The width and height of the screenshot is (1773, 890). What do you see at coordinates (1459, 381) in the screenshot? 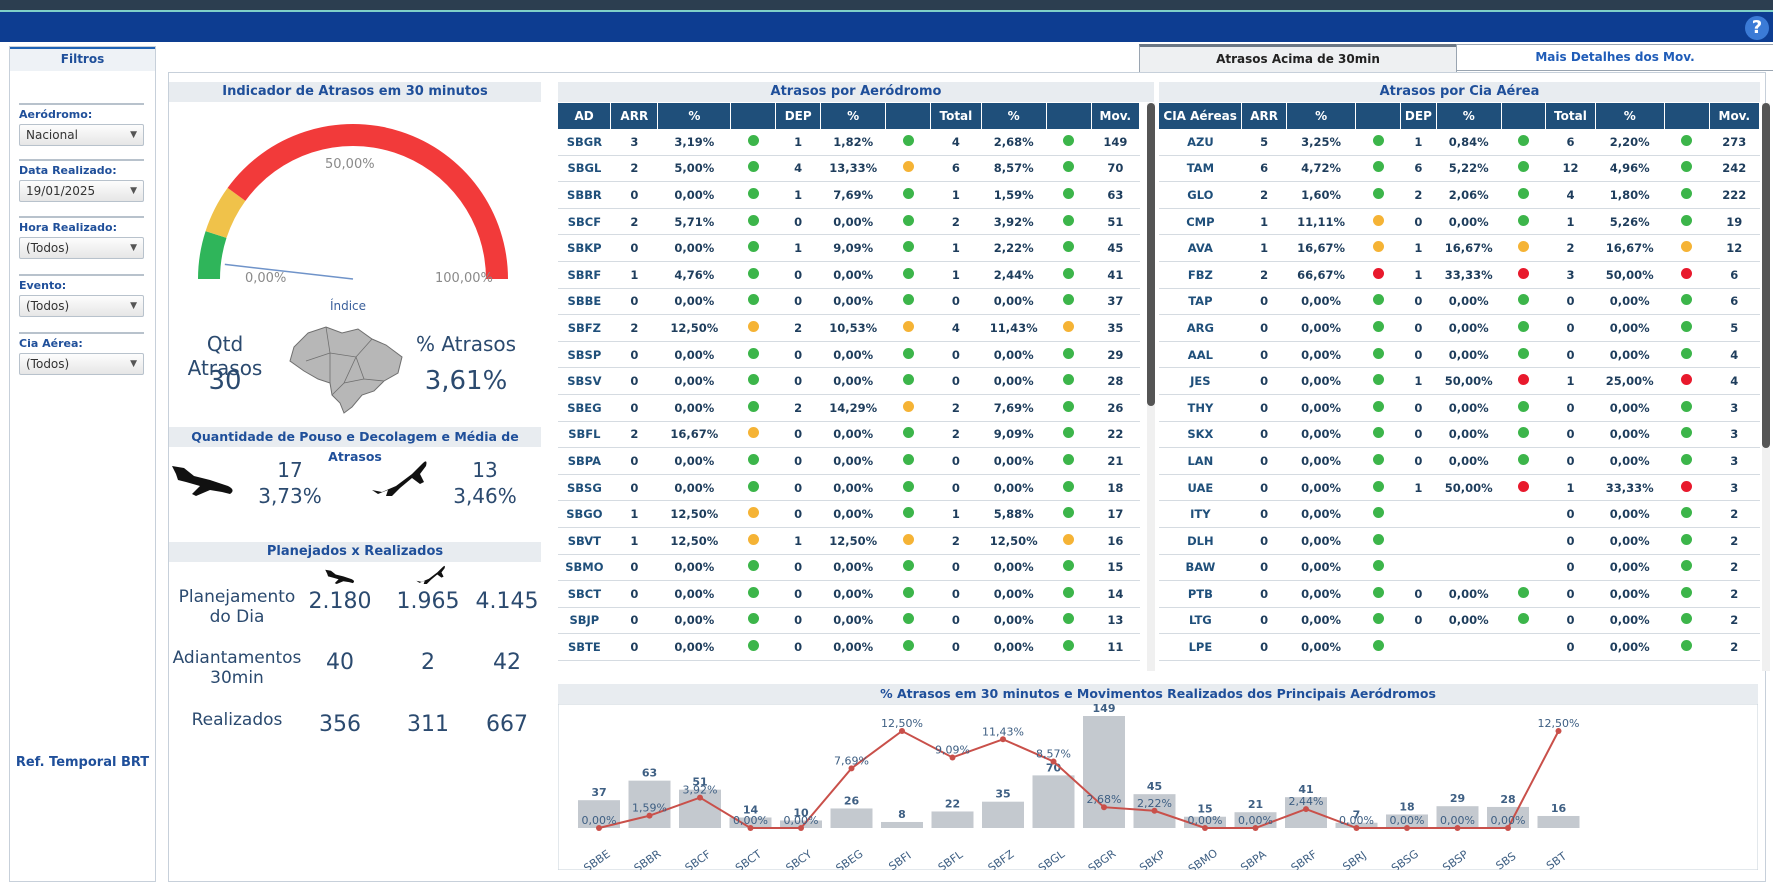
I see `table-row: JES 0 0,00% 1 50,00% 1 25,00% 4` at bounding box center [1459, 381].